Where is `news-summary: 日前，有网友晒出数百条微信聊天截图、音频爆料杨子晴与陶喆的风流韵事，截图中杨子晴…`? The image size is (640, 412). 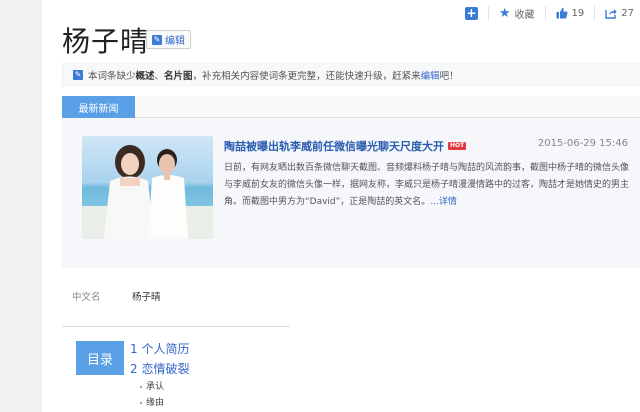 news-summary: 日前，有网友晒出数百条微信聊天截图、音频爆料杨子晴与陶喆的风流韵事，截图中杨子晴… is located at coordinates (427, 185).